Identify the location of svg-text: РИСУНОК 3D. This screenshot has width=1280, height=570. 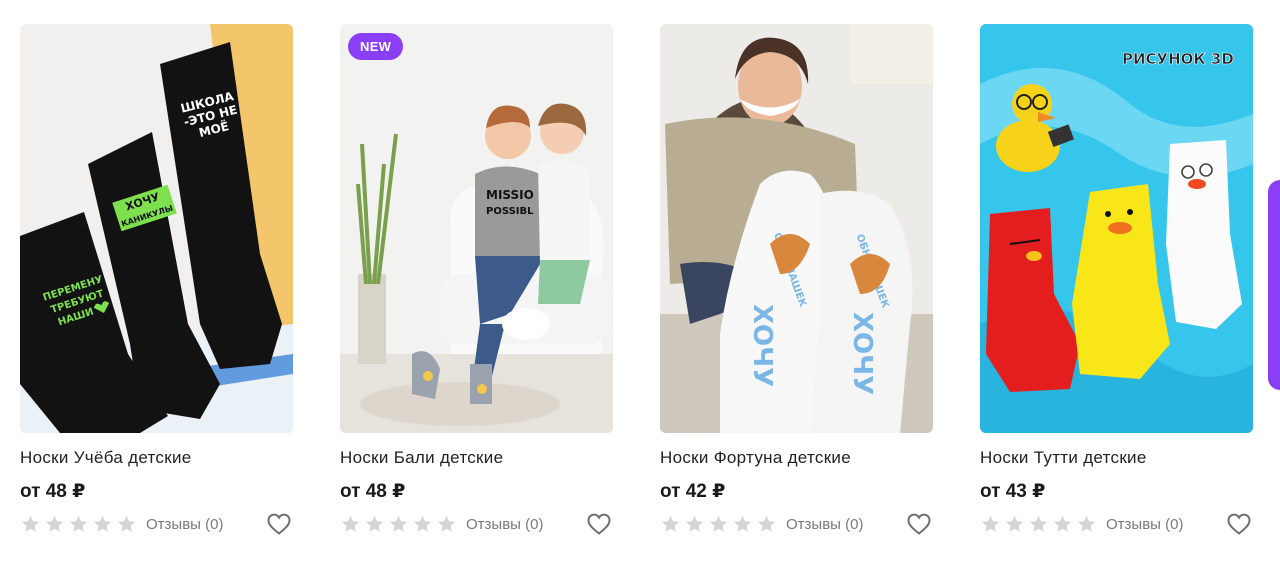
(1178, 59).